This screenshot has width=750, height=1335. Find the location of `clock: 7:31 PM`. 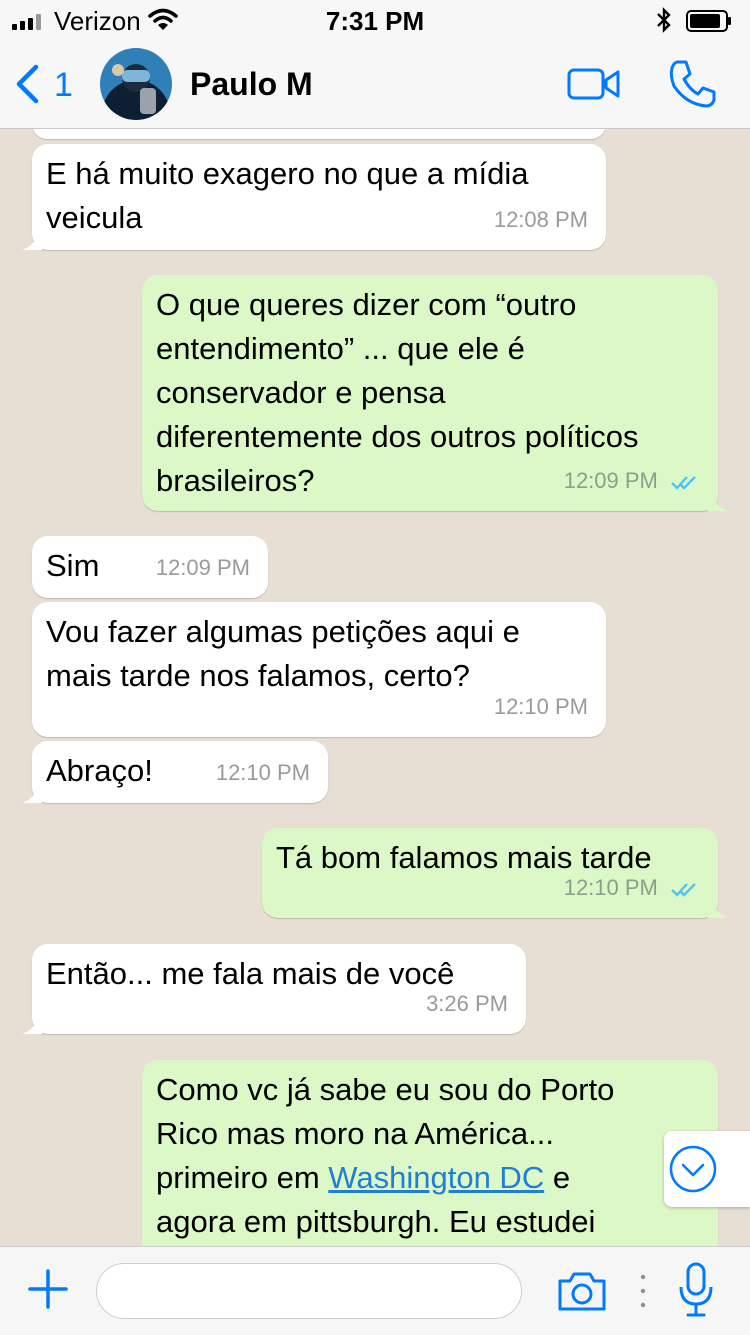

clock: 7:31 PM is located at coordinates (375, 21).